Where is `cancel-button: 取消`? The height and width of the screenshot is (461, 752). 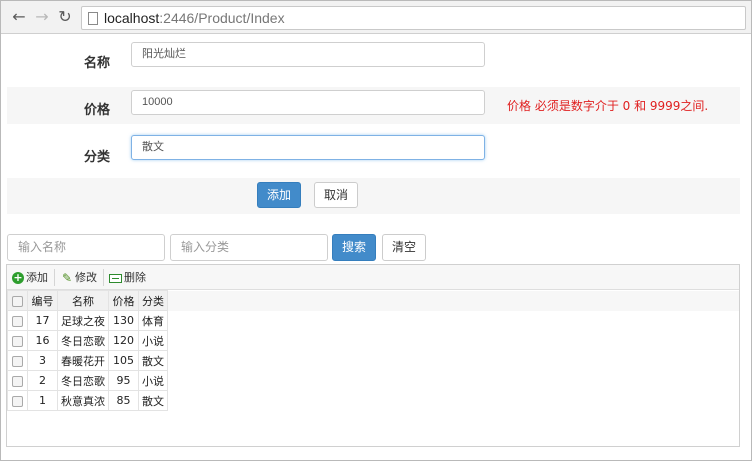
cancel-button: 取消 is located at coordinates (336, 195).